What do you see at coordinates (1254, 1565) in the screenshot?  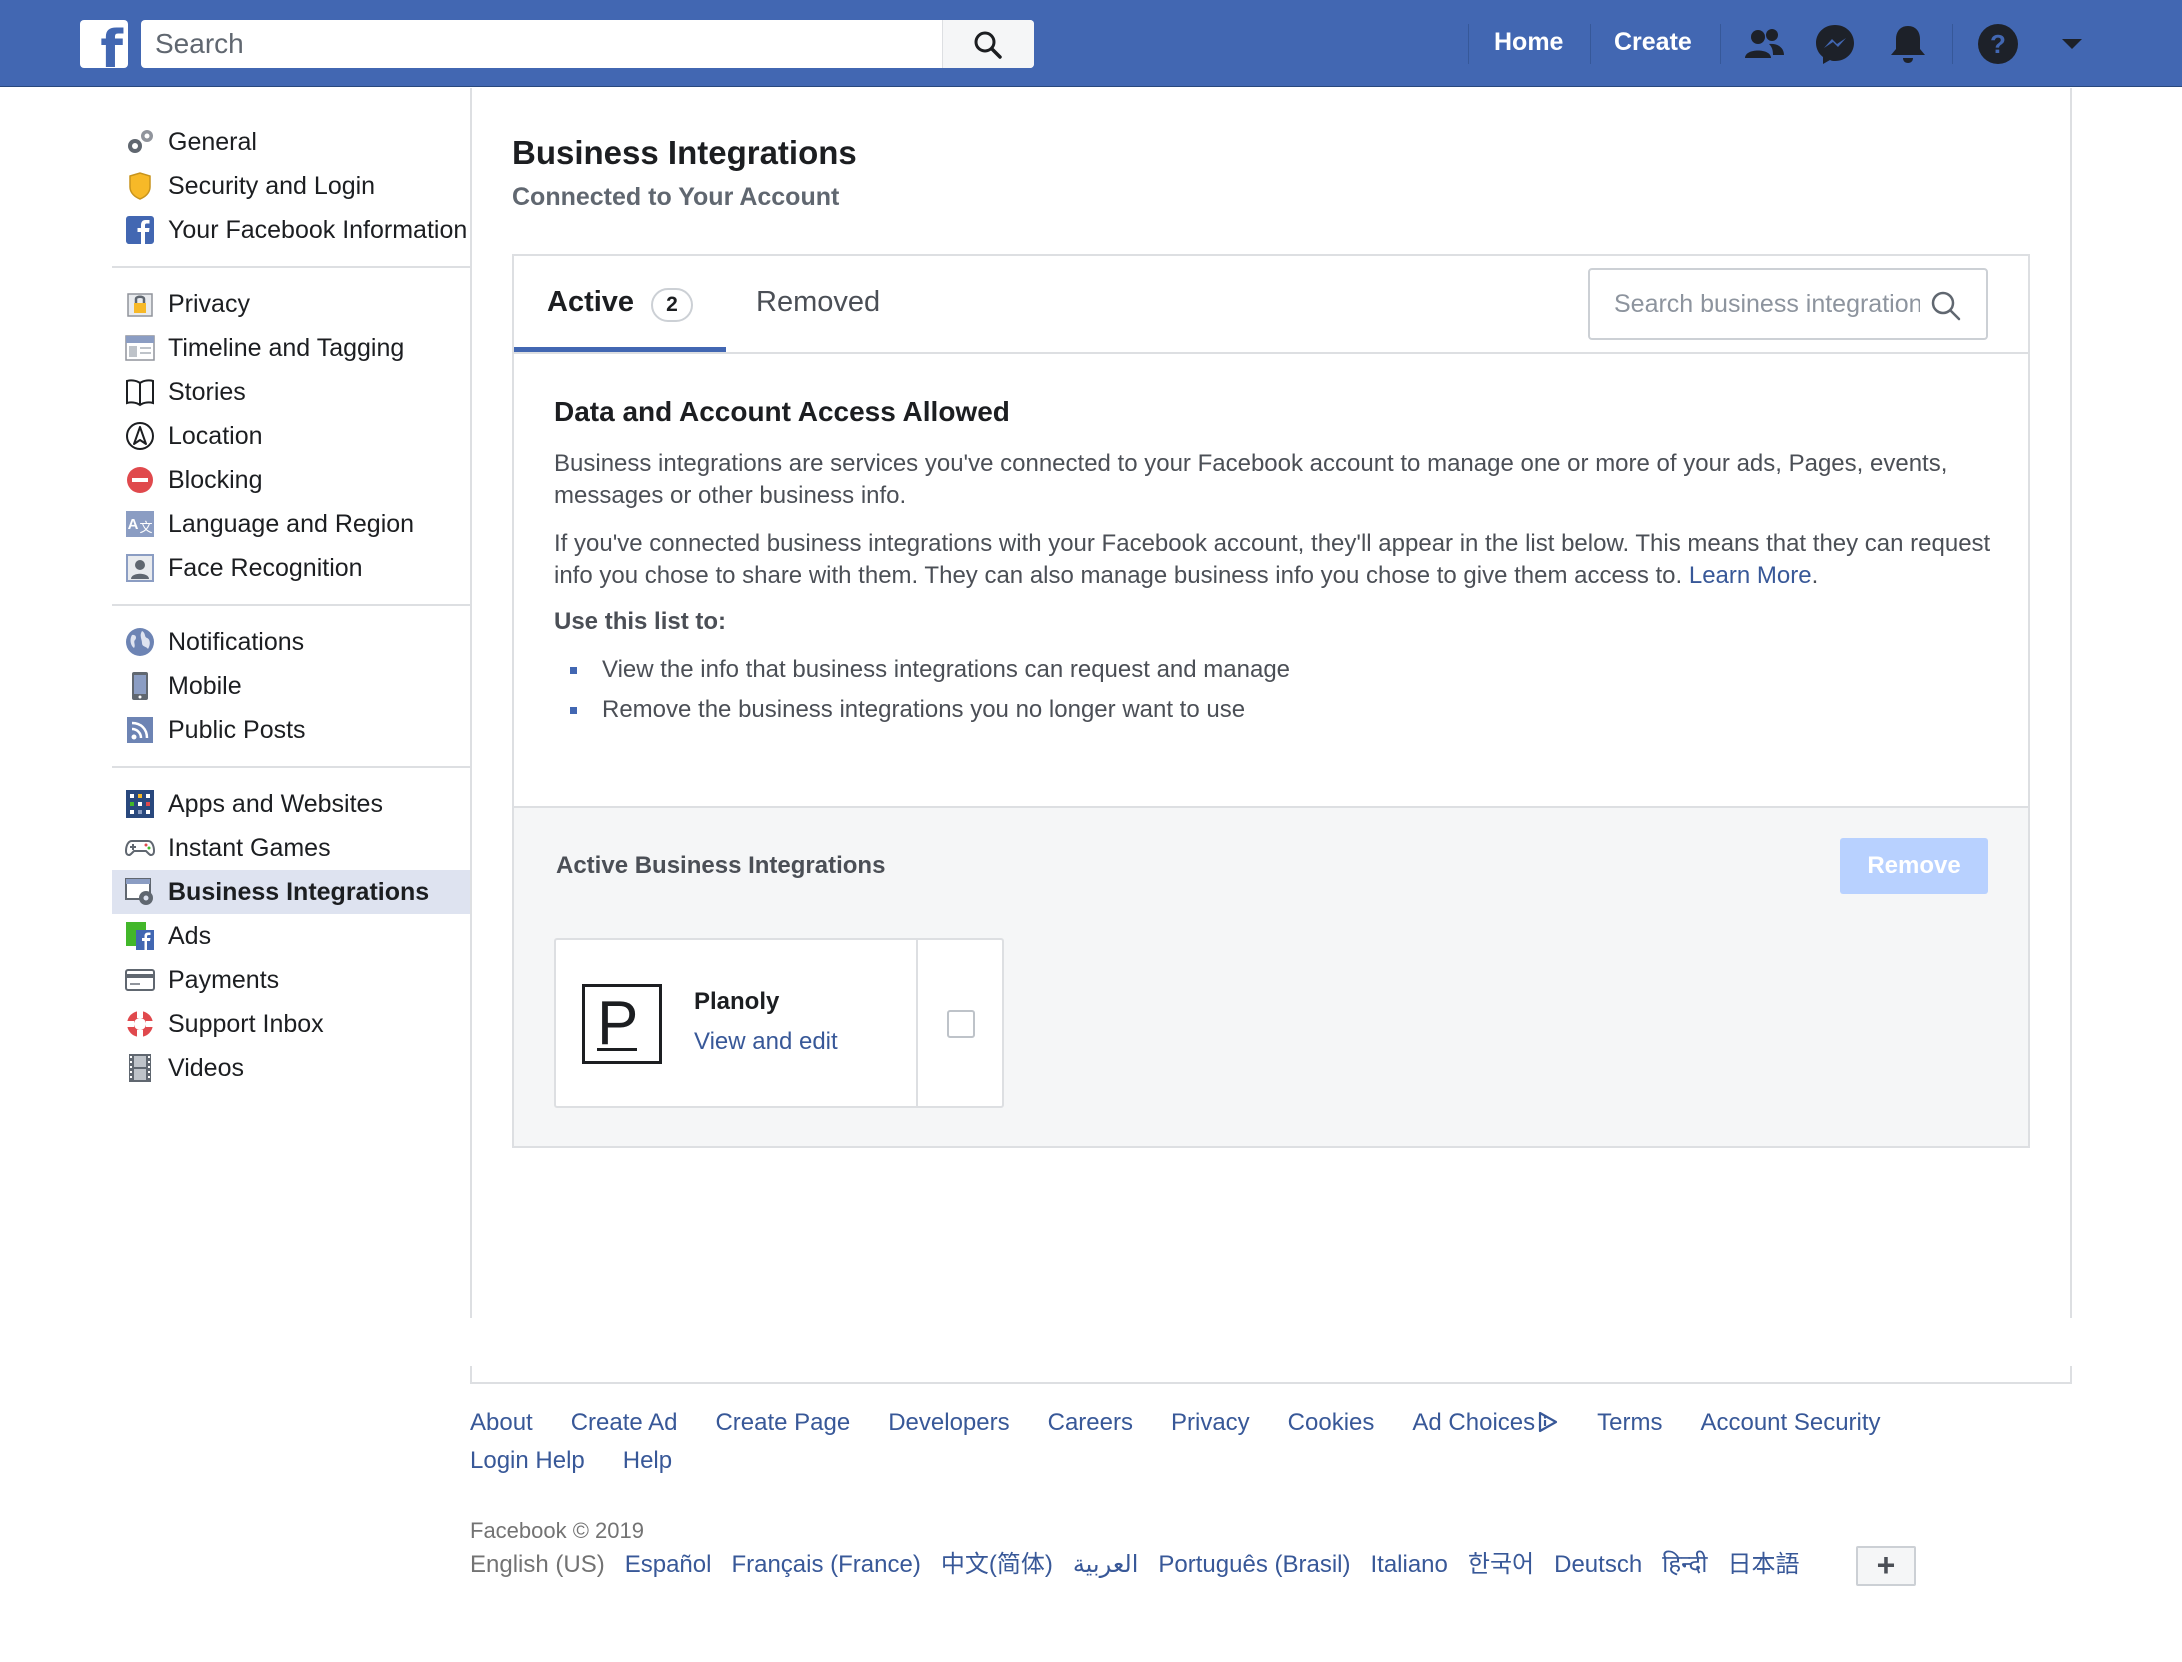 I see `language-link: Português (Brasil)` at bounding box center [1254, 1565].